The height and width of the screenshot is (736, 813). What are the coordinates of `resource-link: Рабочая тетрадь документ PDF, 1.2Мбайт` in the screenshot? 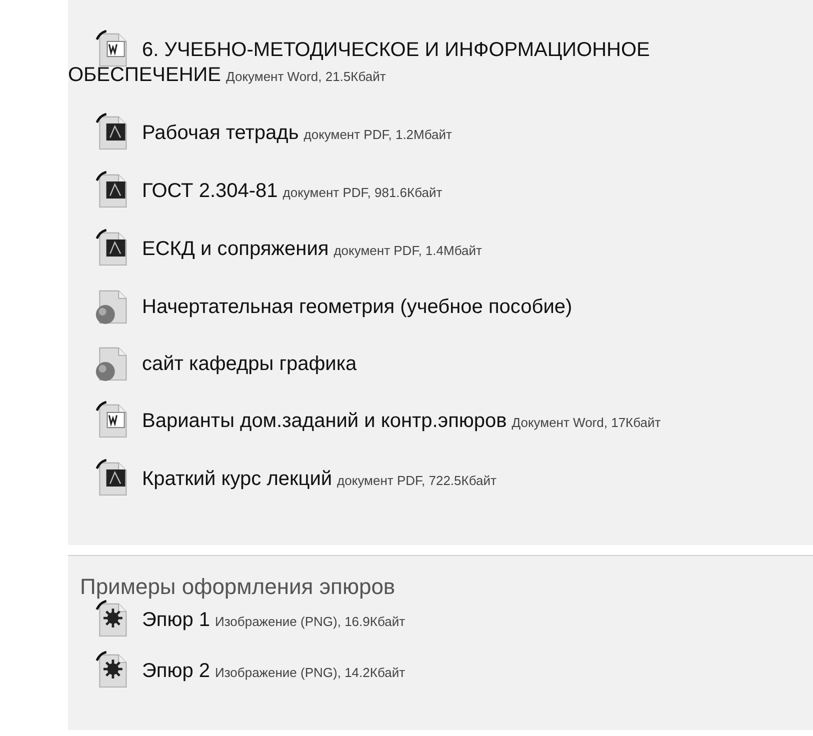 It's located at (440, 134).